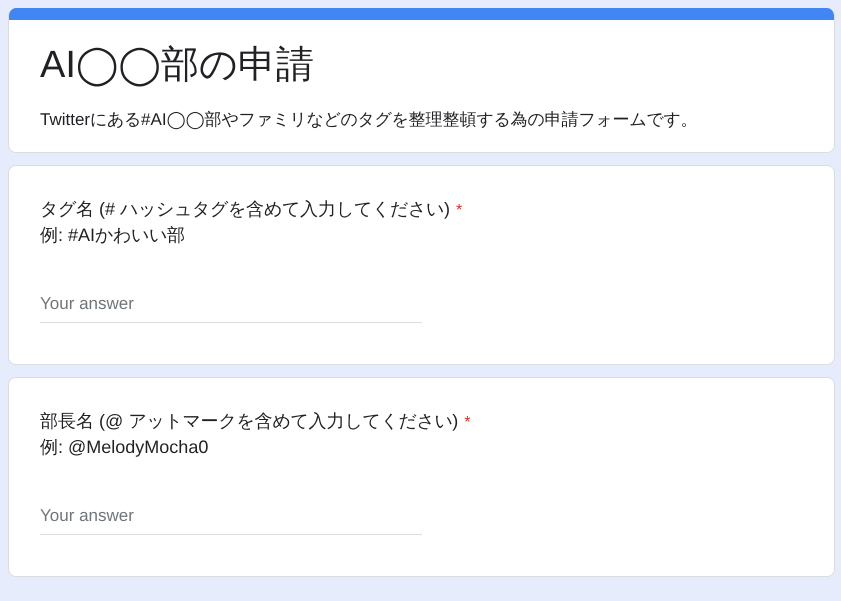 The width and height of the screenshot is (841, 601). What do you see at coordinates (369, 120) in the screenshot?
I see `form-description: Twitterにある#AI◯◯部やファミリなどのタグを整理整頓する為の申請フォームです。` at bounding box center [369, 120].